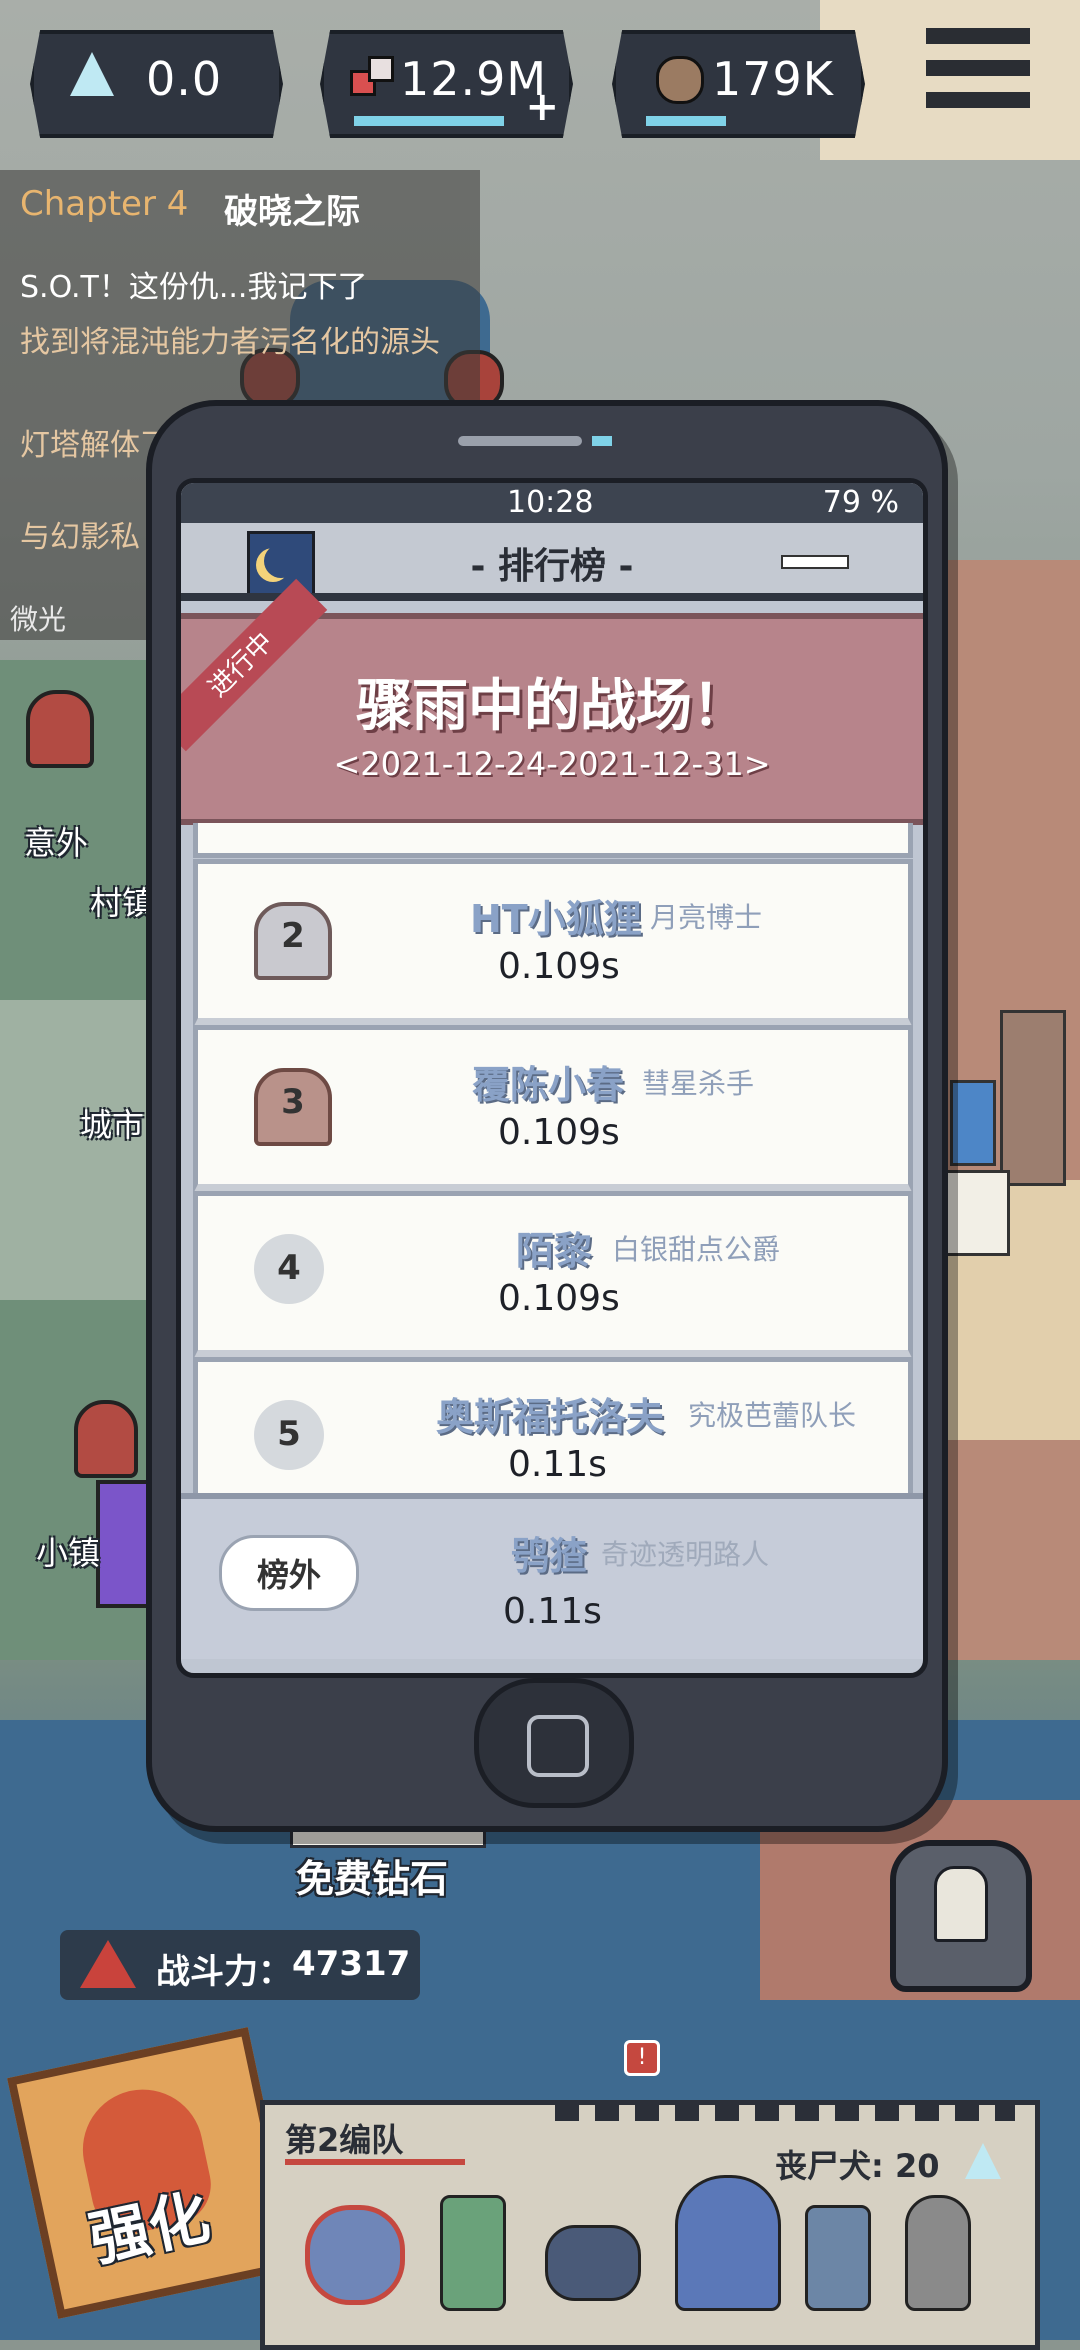 The height and width of the screenshot is (2350, 1080). What do you see at coordinates (355, 2255) in the screenshot?
I see `team-member-dog` at bounding box center [355, 2255].